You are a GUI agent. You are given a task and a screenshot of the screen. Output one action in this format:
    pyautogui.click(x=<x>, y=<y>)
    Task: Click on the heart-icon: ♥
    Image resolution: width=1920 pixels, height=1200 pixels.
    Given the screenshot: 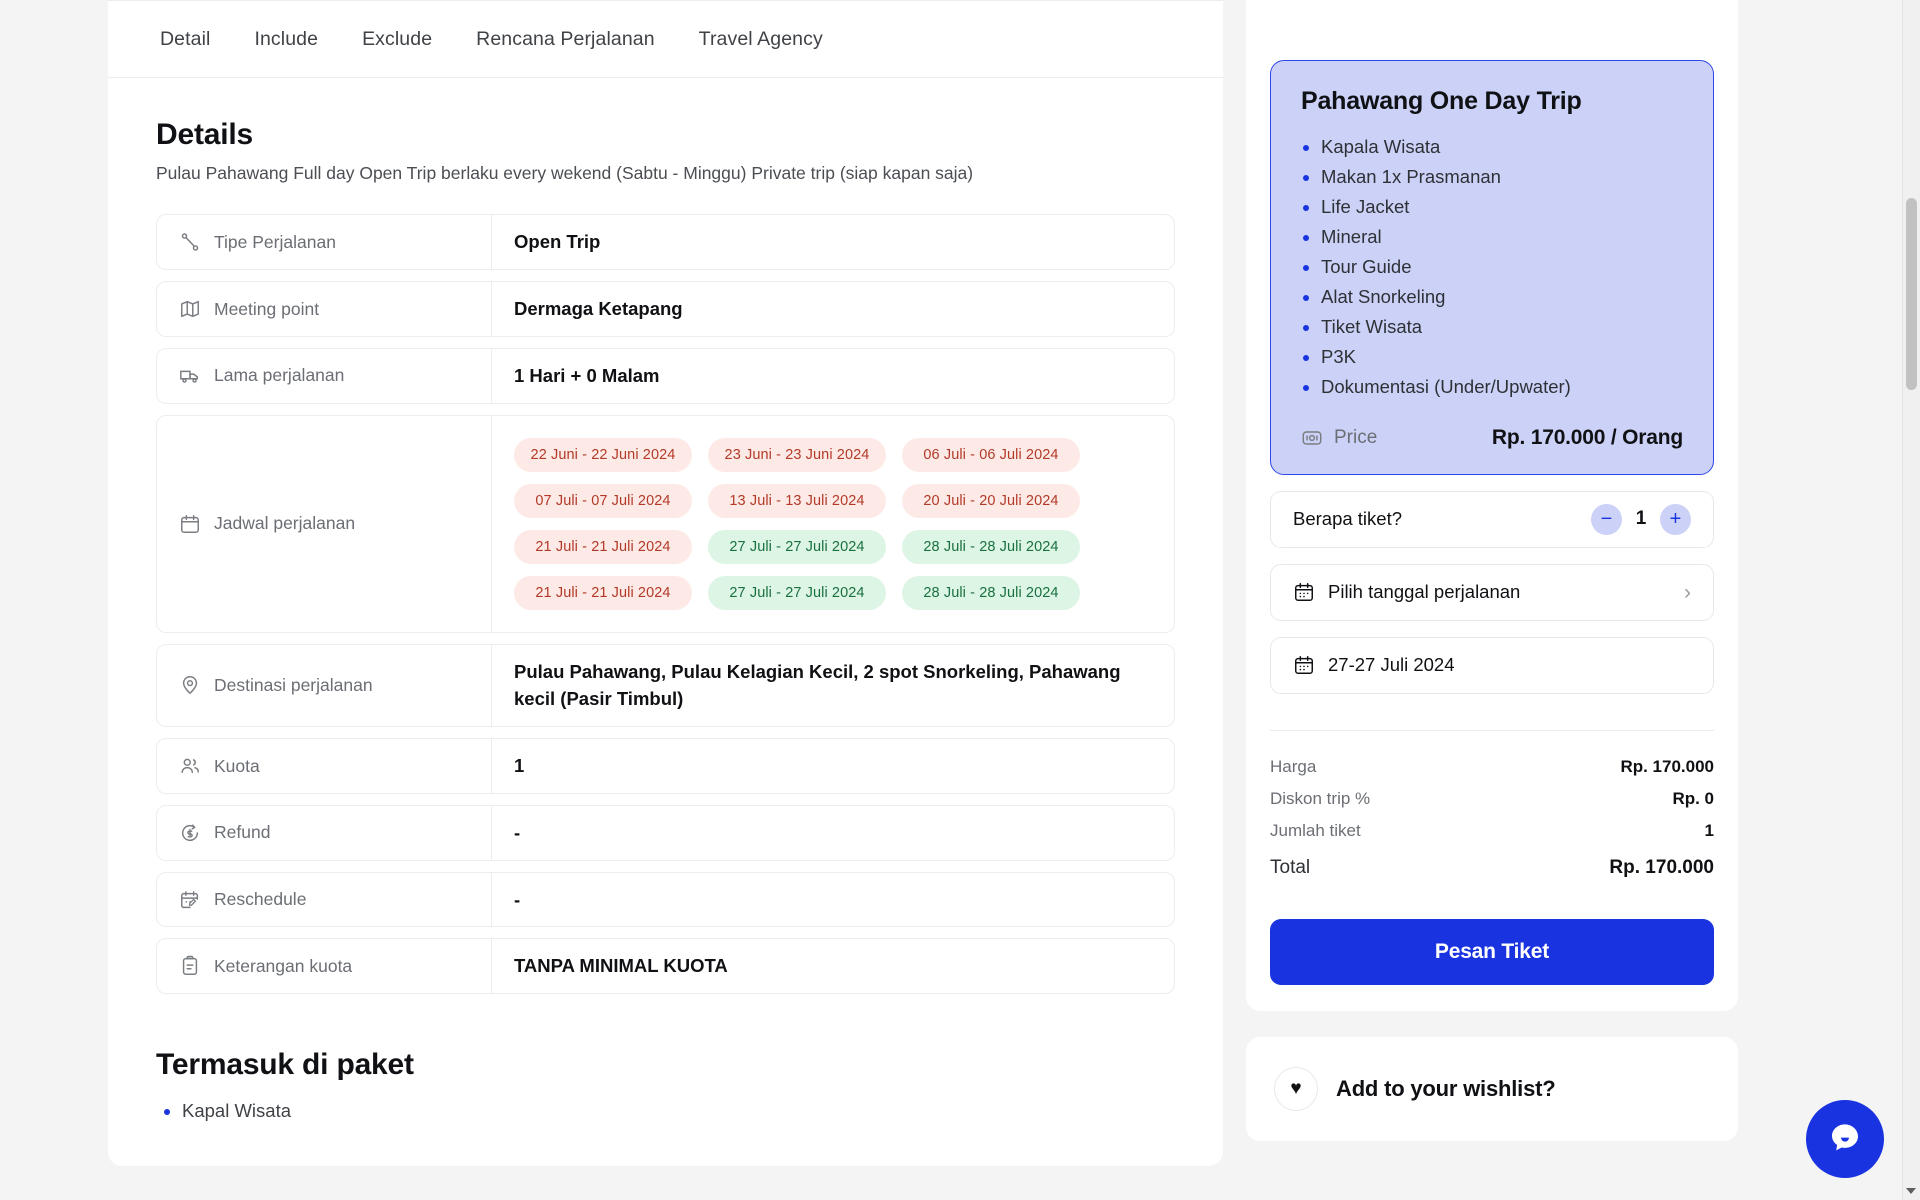 What is the action you would take?
    pyautogui.click(x=1296, y=1088)
    